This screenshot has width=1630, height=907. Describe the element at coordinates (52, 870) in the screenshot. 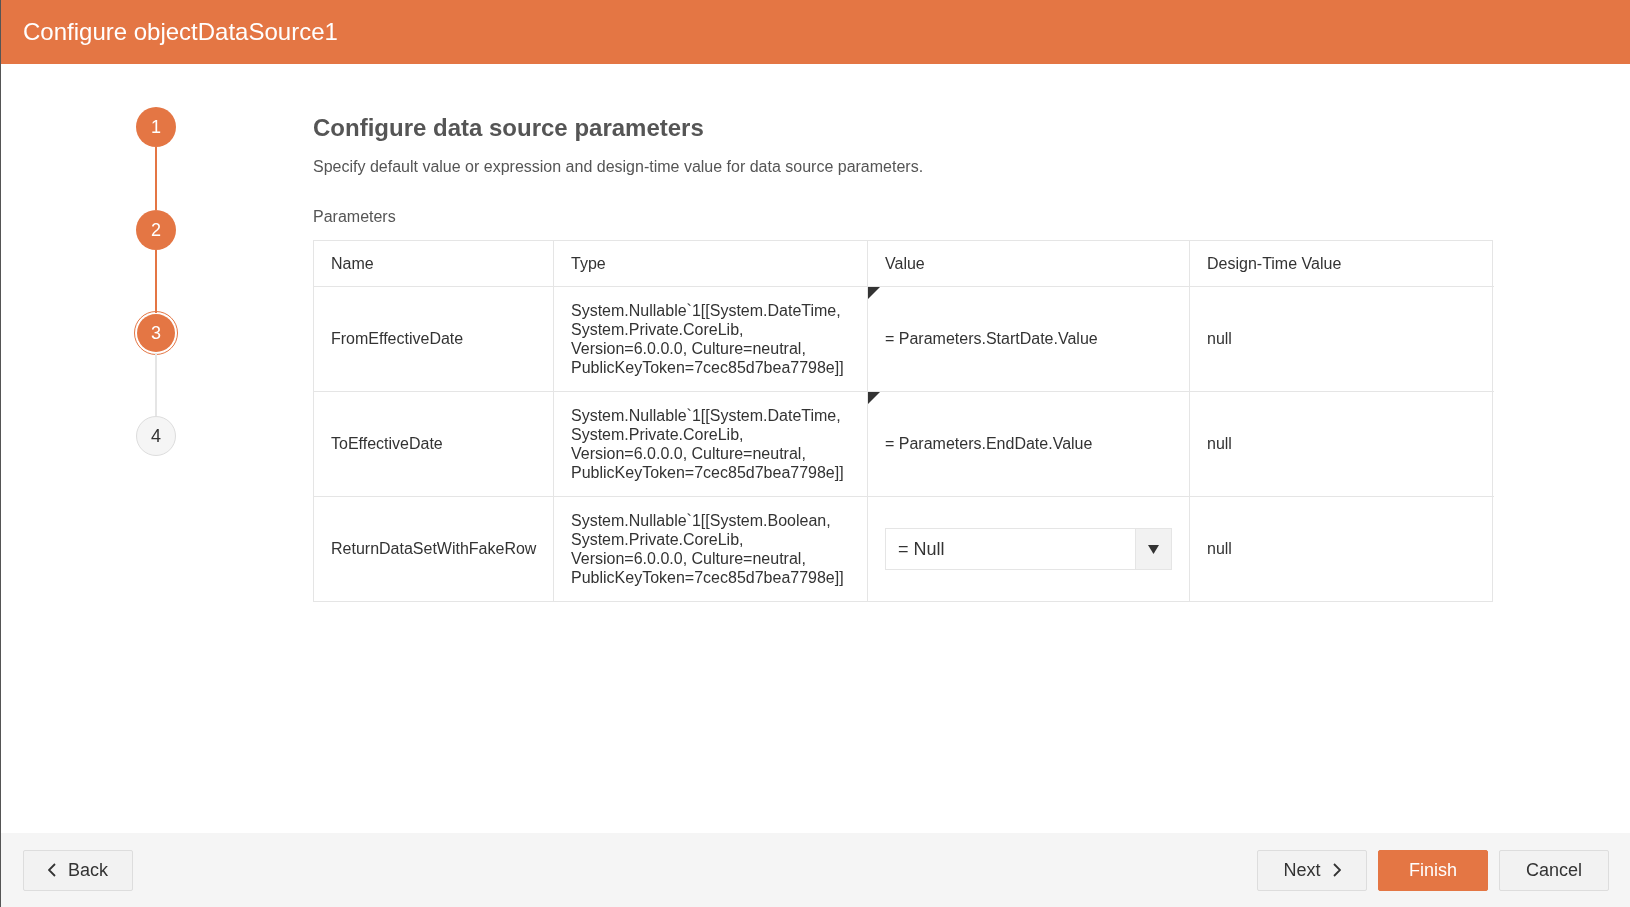

I see `chevron-left-icon` at that location.